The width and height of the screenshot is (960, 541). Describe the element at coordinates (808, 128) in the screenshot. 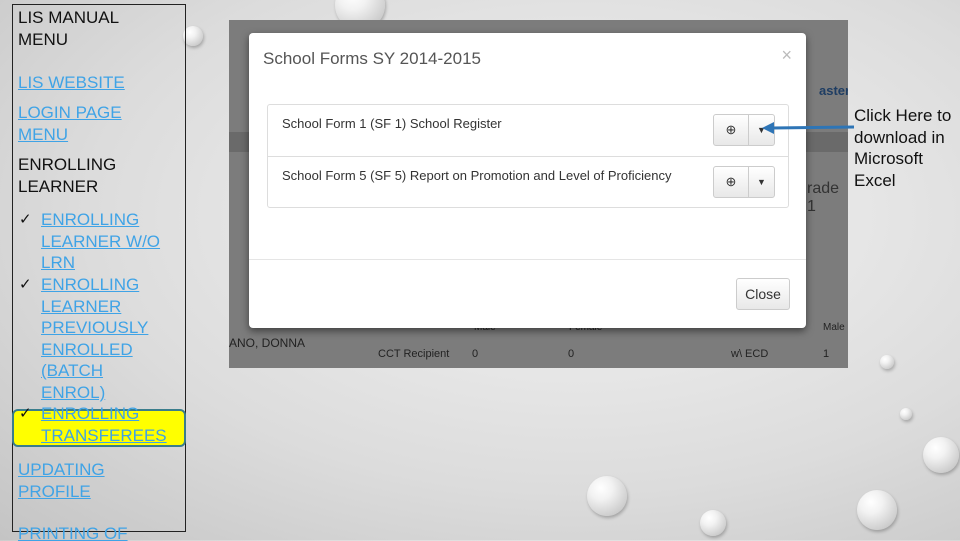

I see `arrow-icon` at that location.